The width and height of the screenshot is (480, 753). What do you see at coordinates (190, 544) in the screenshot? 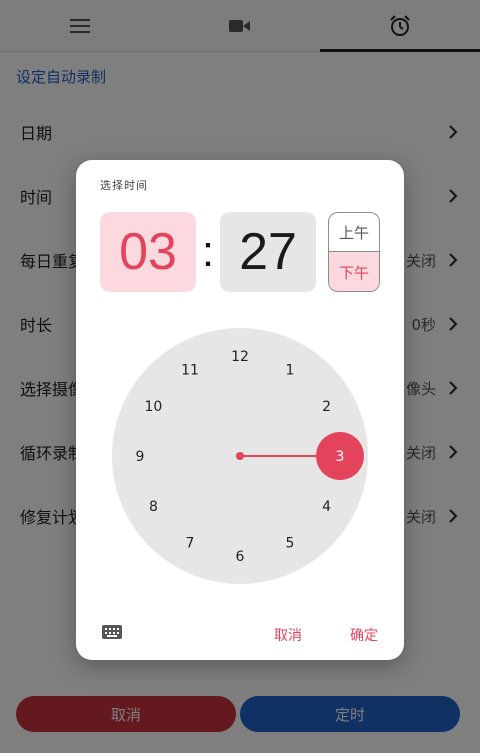
I see `clock-number-7: 7` at bounding box center [190, 544].